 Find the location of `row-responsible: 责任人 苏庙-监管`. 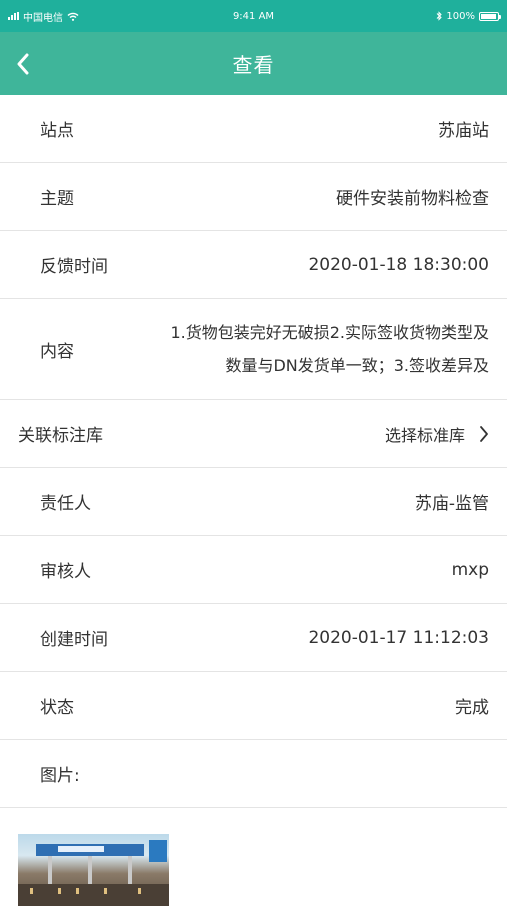

row-responsible: 责任人 苏庙-监管 is located at coordinates (253, 502).